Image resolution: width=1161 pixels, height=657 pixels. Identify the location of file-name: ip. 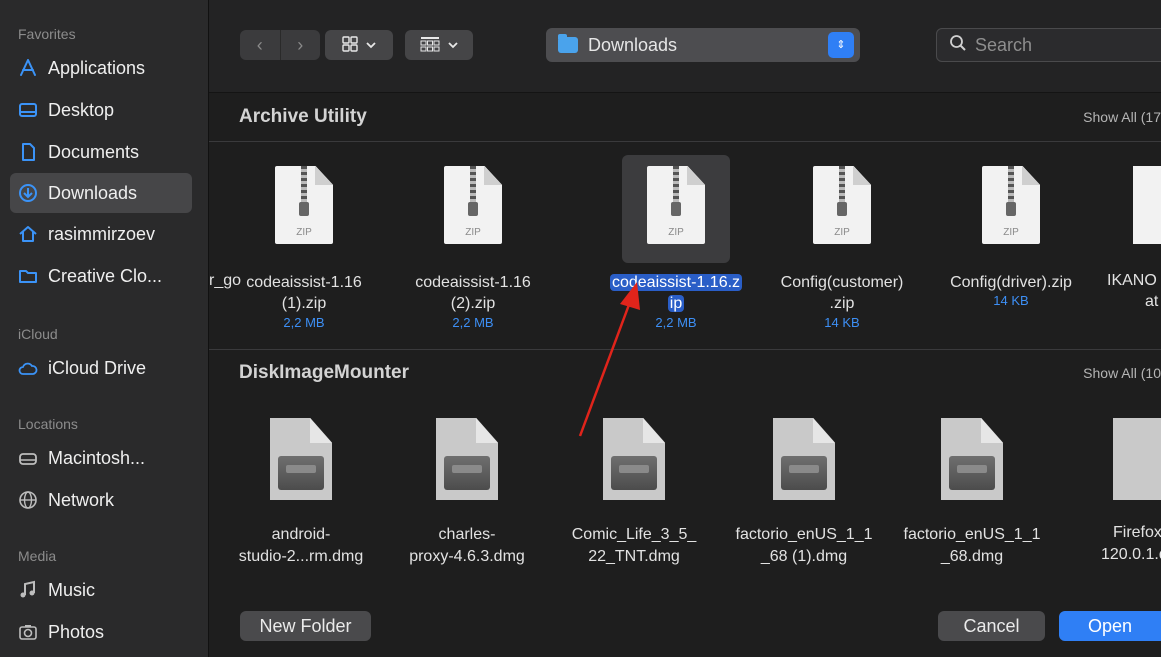
(676, 303).